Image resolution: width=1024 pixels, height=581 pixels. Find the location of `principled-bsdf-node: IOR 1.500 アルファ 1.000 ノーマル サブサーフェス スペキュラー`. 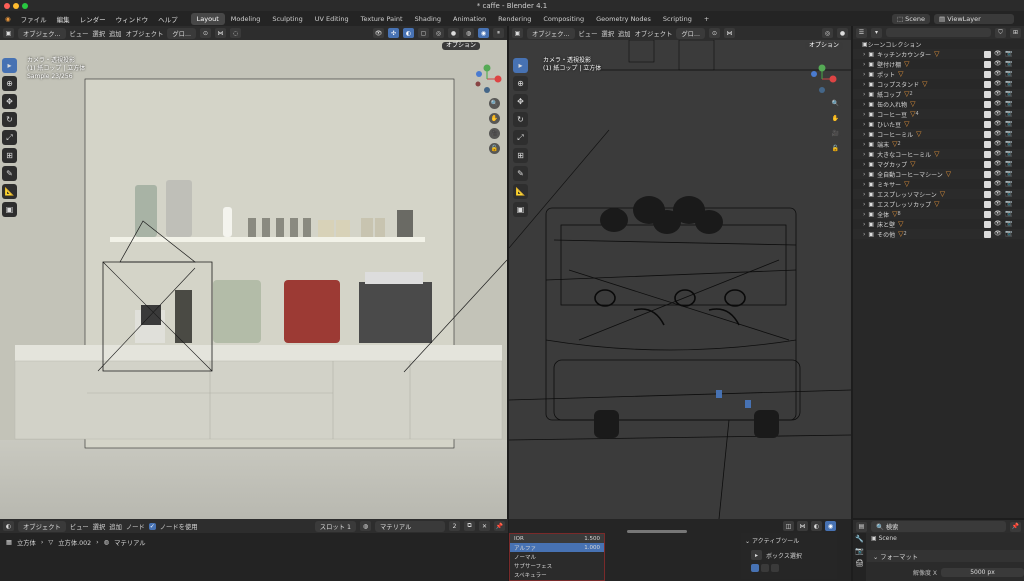

principled-bsdf-node: IOR 1.500 アルファ 1.000 ノーマル サブサーフェス スペキュラー is located at coordinates (557, 557).